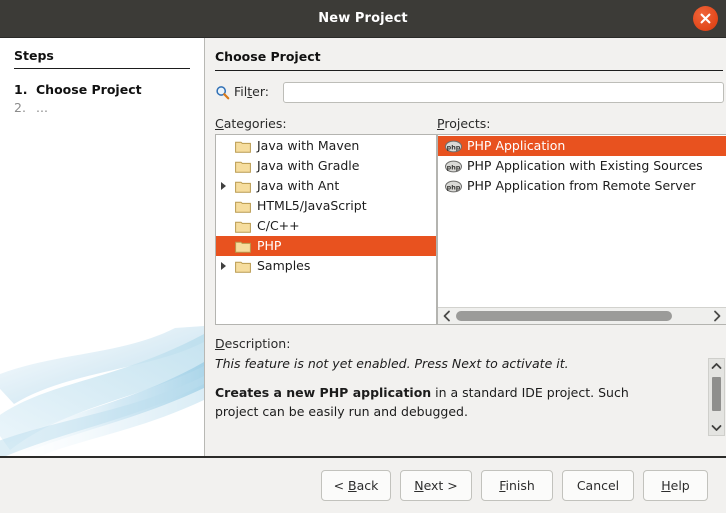  What do you see at coordinates (585, 165) in the screenshot?
I see `project-label: PHP Application with Existing Sources` at bounding box center [585, 165].